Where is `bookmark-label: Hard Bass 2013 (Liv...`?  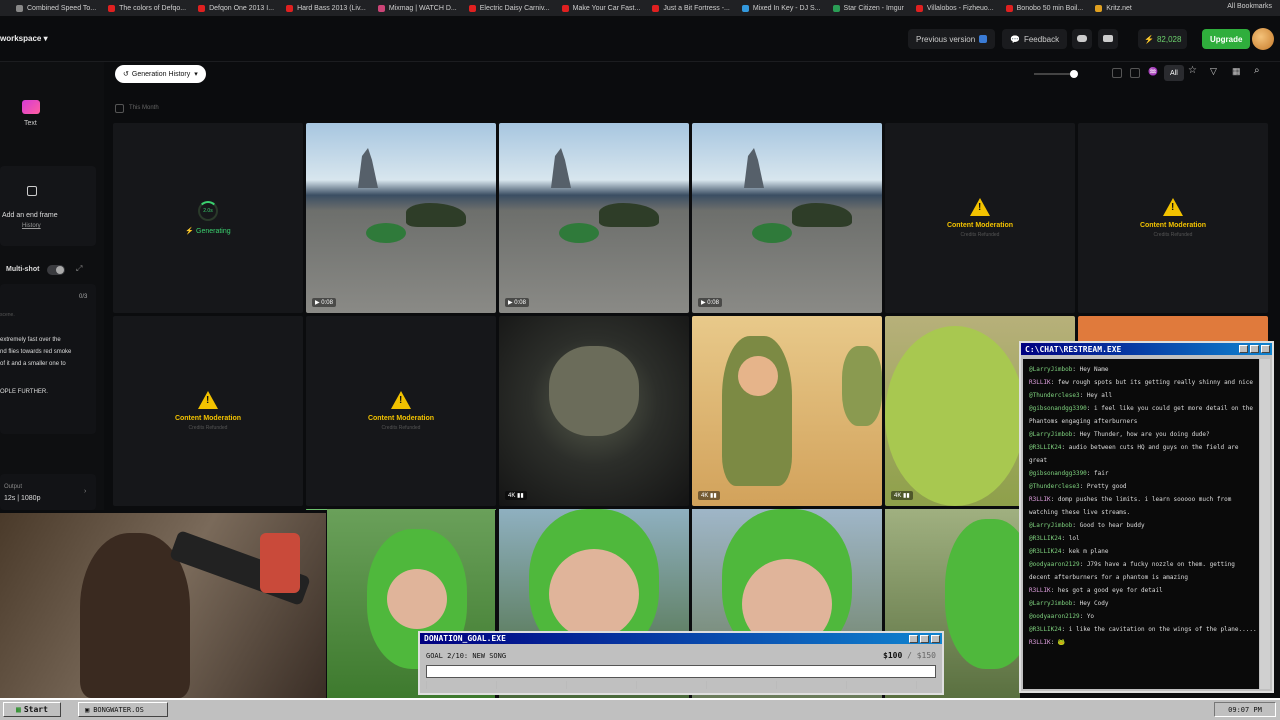 bookmark-label: Hard Bass 2013 (Liv... is located at coordinates (331, 8).